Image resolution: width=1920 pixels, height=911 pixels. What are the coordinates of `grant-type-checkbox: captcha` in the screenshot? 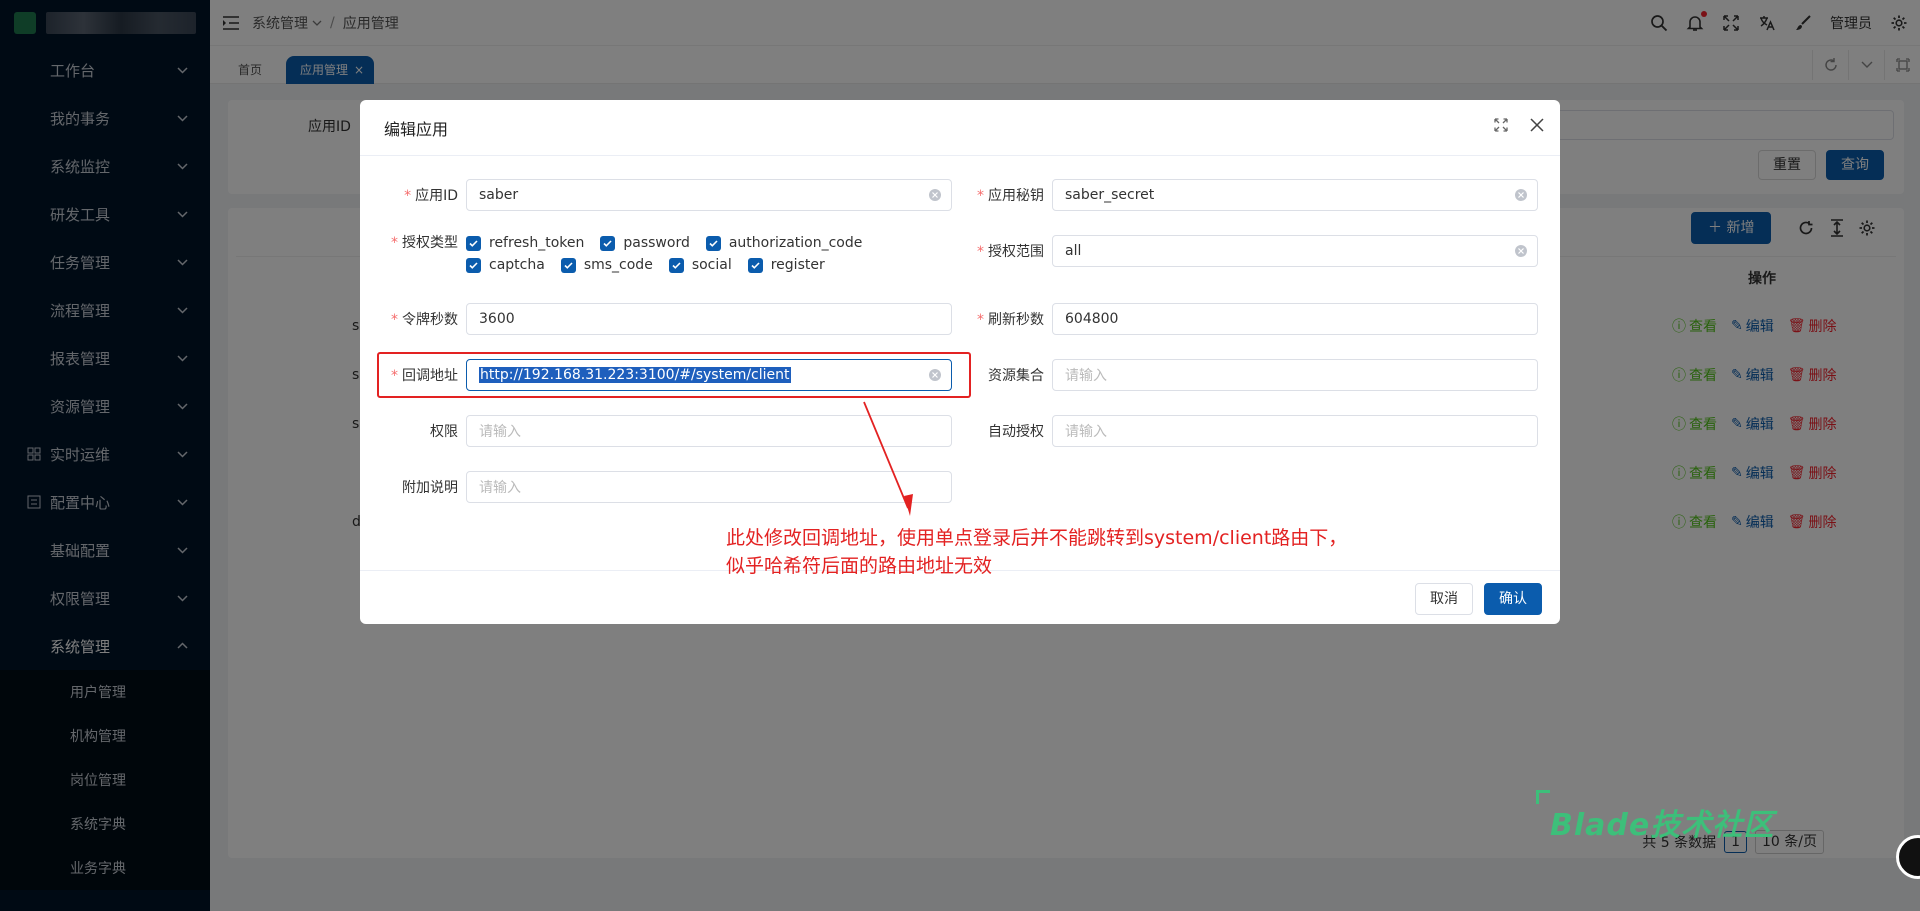 It's located at (505, 265).